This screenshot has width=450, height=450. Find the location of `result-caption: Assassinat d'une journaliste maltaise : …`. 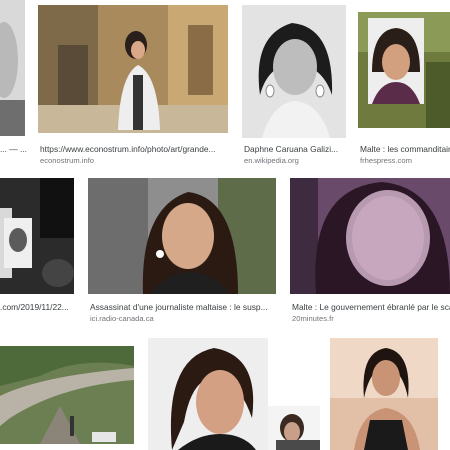

result-caption: Assassinat d'une journaliste maltaise : … is located at coordinates (179, 307).